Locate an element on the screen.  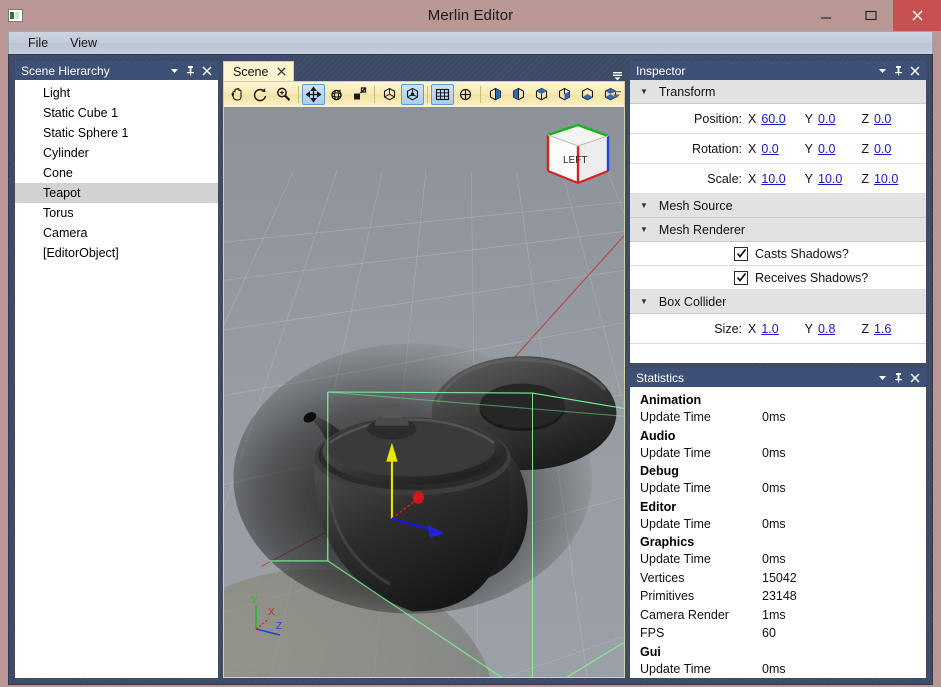
size-x: X 1.0 is located at coordinates (776, 329).